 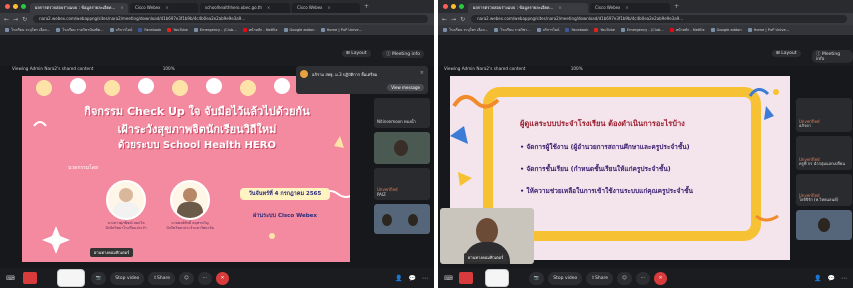 I want to click on participant-tile: Nitinonmoon ทองน้ำ, so click(x=402, y=113).